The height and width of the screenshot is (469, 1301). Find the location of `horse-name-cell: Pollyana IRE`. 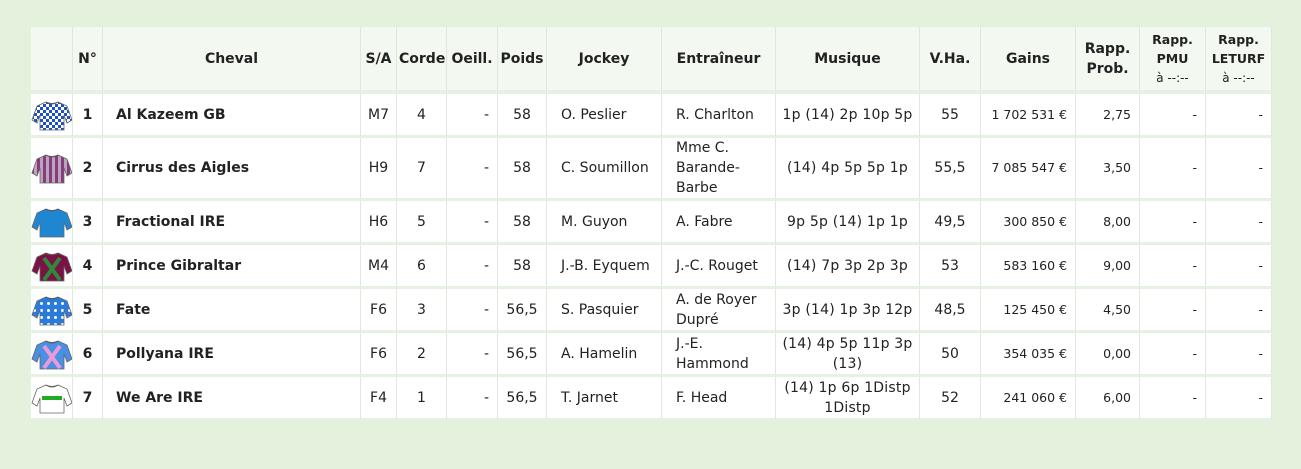

horse-name-cell: Pollyana IRE is located at coordinates (232, 355).